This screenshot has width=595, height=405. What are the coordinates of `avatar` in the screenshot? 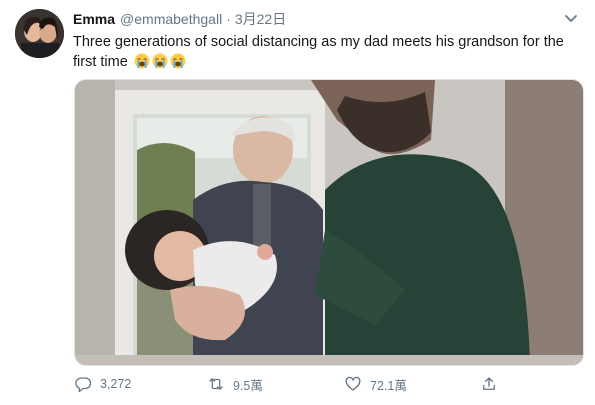 It's located at (39, 33).